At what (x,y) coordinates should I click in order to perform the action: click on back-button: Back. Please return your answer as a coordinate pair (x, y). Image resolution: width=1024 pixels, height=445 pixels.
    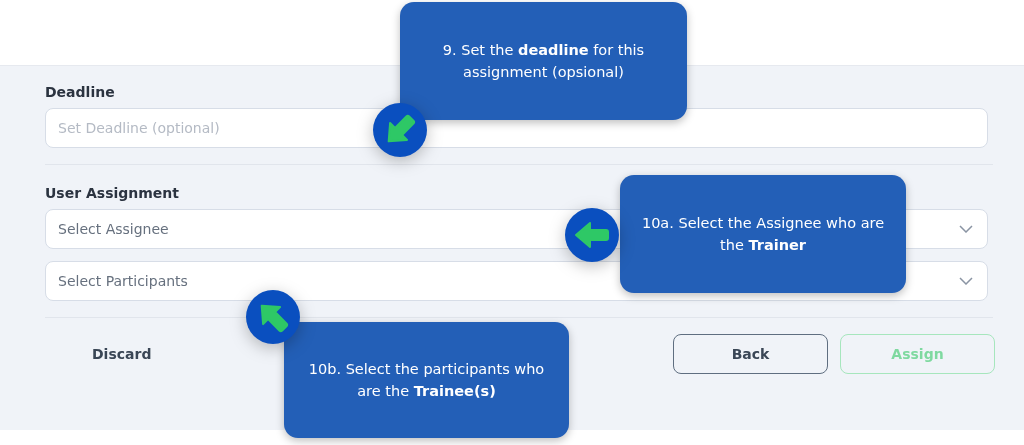
    Looking at the image, I should click on (750, 354).